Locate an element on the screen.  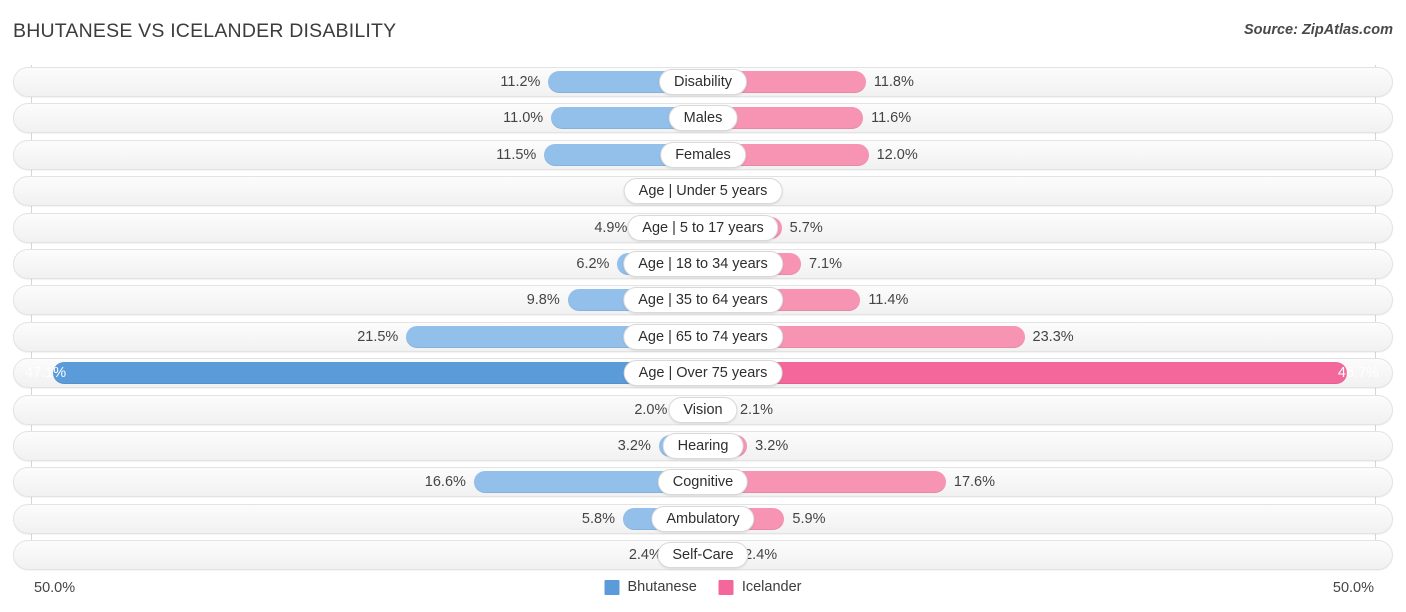
bar-row: 3.2% 3.2% Hearing is located at coordinates (703, 446).